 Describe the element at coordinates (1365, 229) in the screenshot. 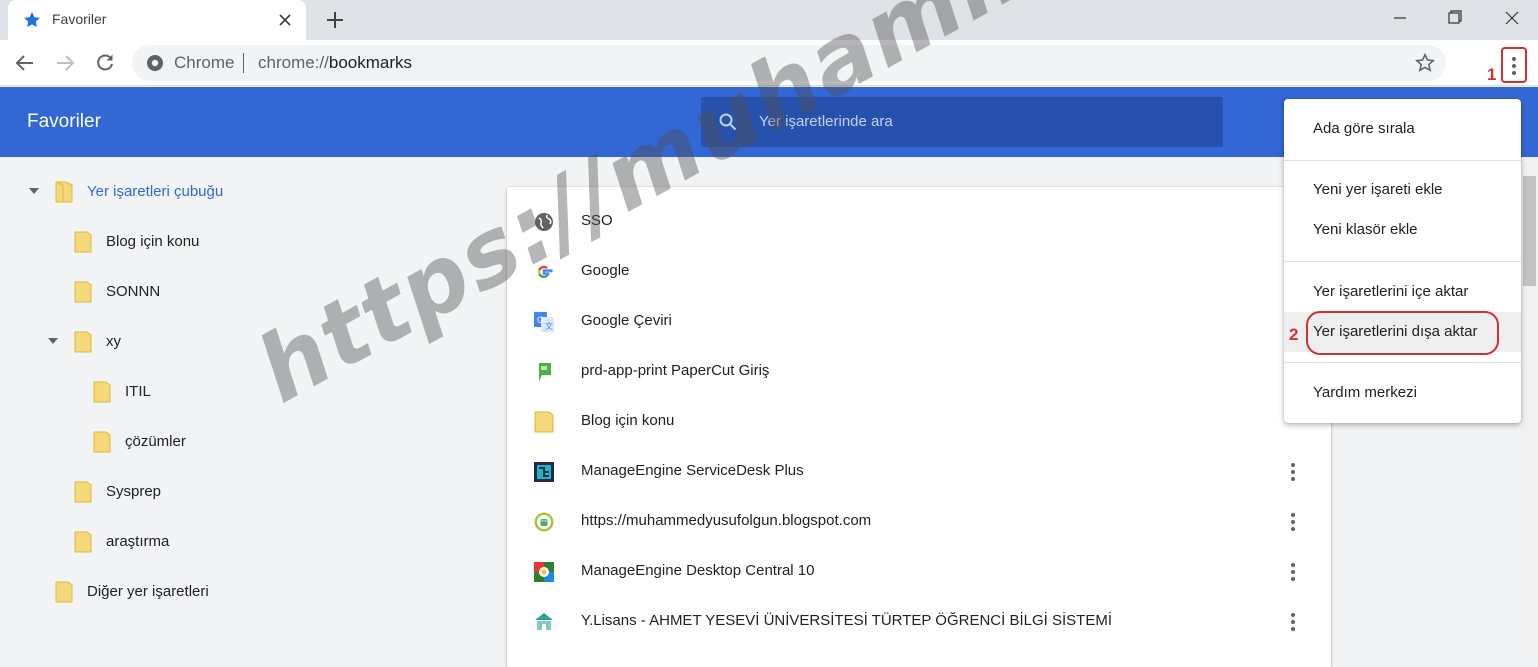

I see `menu-item-label: Yeni klasör ekle` at that location.